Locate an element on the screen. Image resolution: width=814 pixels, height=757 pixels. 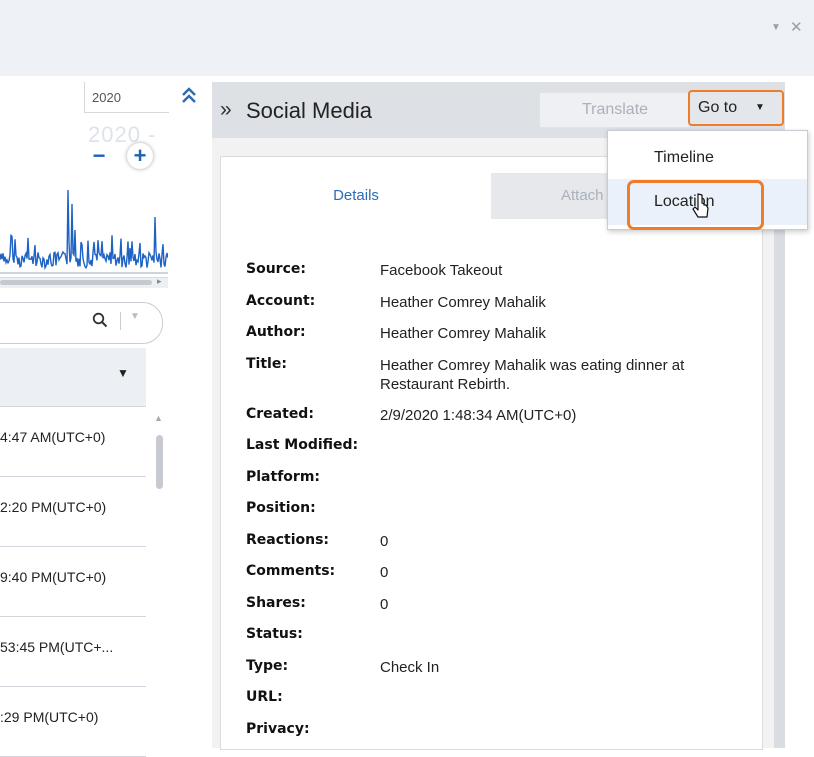
panel-title: Social Media is located at coordinates (309, 110).